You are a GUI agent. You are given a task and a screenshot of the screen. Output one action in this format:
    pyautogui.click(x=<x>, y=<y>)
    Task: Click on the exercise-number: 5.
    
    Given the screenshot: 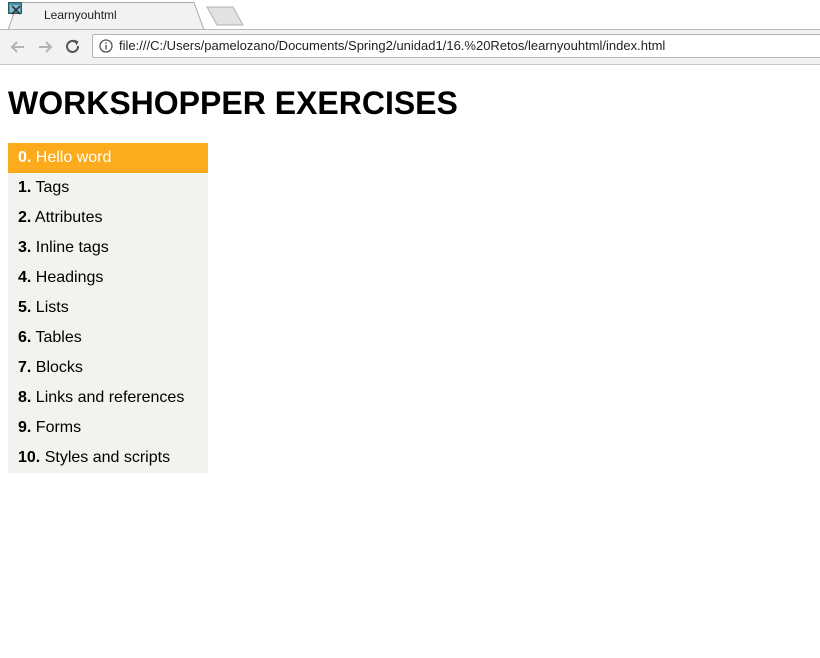 What is the action you would take?
    pyautogui.click(x=25, y=307)
    